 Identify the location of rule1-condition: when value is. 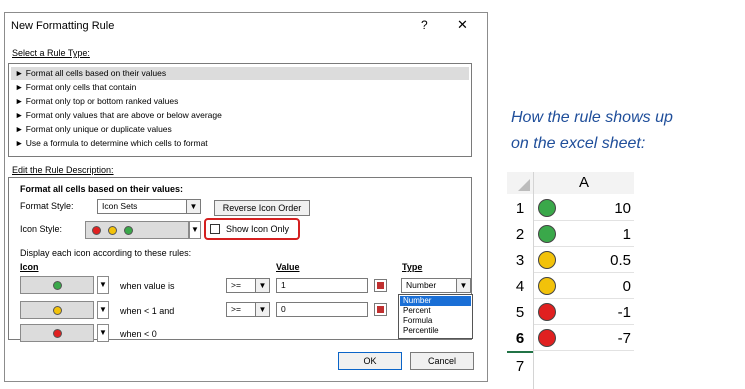
(147, 286).